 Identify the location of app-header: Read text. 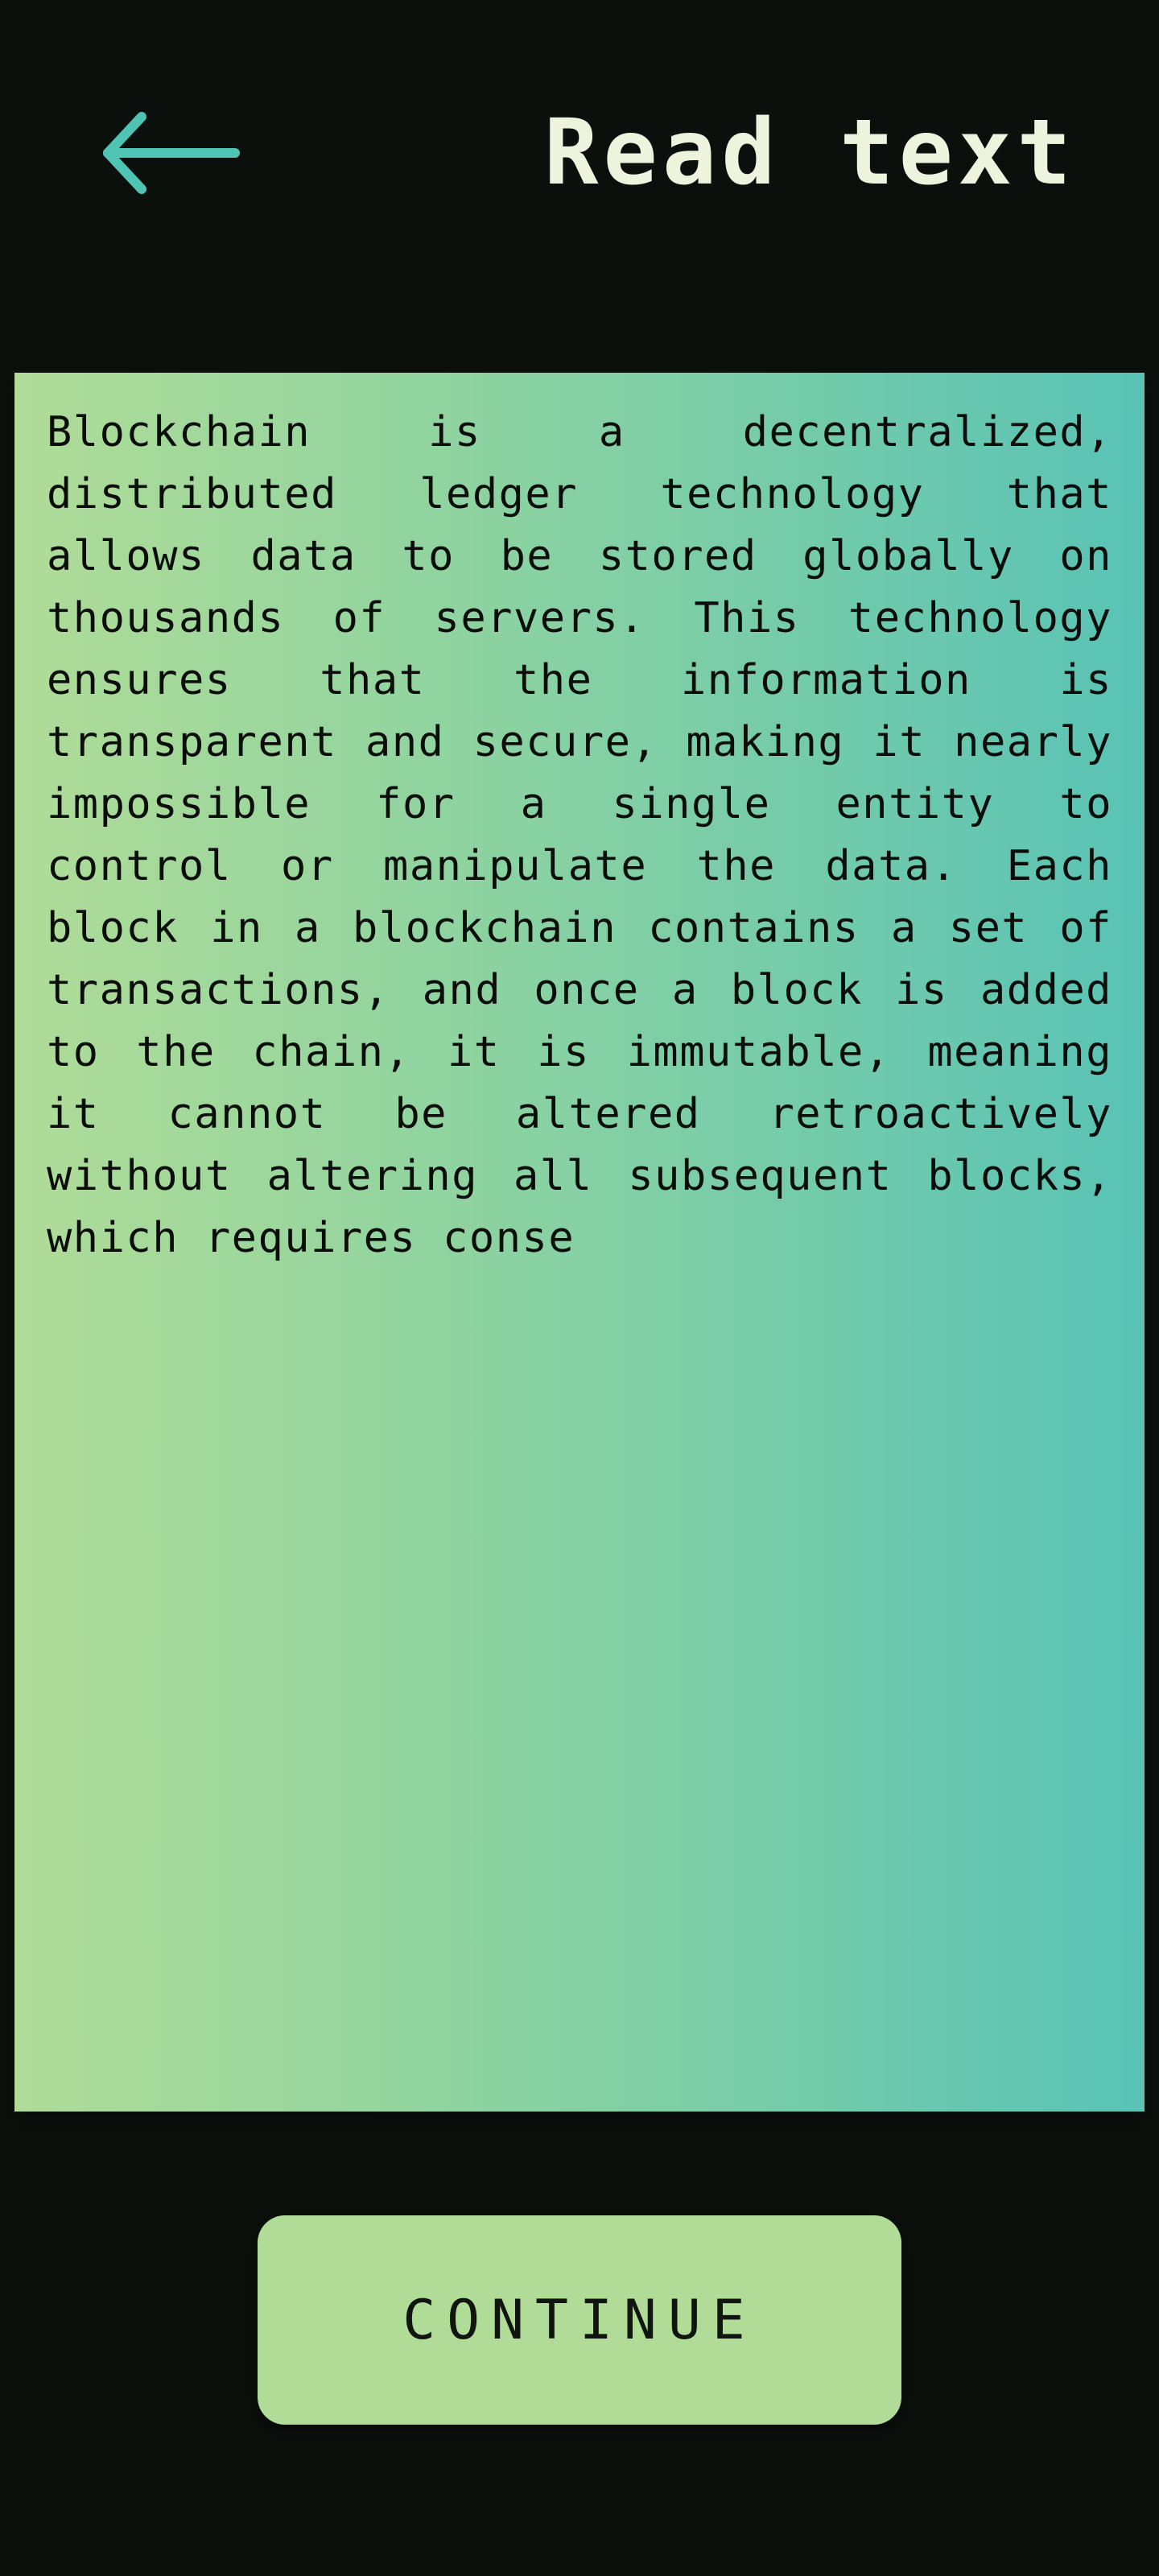
(579, 153).